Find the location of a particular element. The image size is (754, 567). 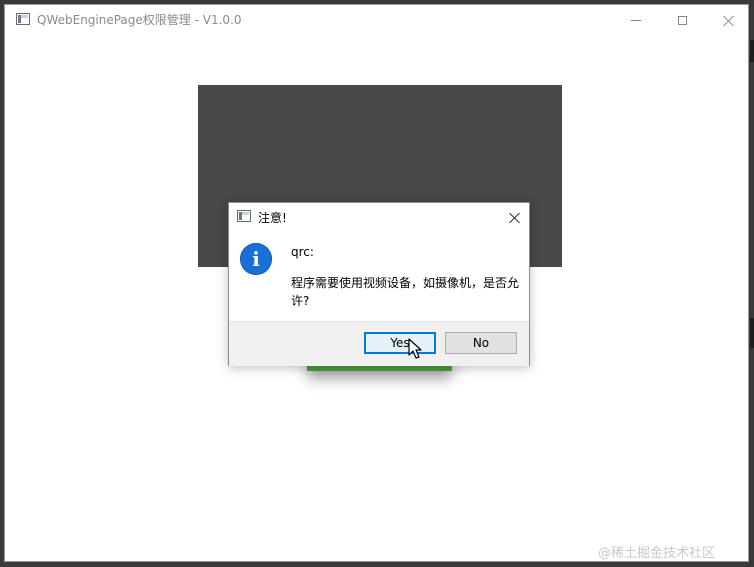

close-button is located at coordinates (728, 20).